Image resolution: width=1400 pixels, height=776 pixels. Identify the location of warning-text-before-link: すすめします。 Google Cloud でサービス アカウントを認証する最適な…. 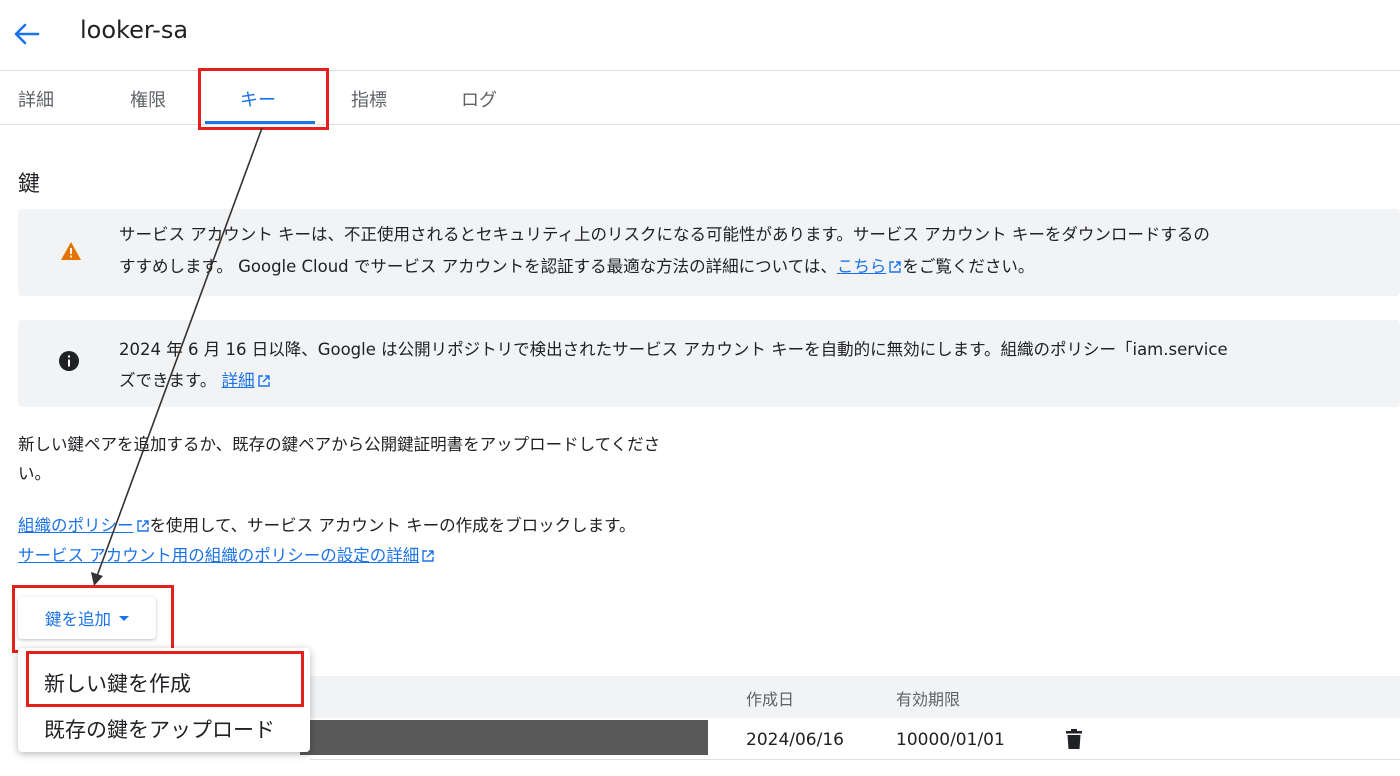
(478, 266).